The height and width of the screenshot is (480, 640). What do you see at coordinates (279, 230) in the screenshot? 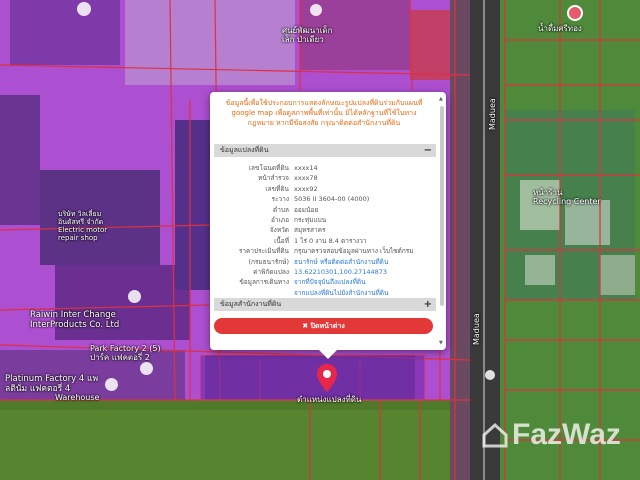
I see `row-label: จังหวัด` at bounding box center [279, 230].